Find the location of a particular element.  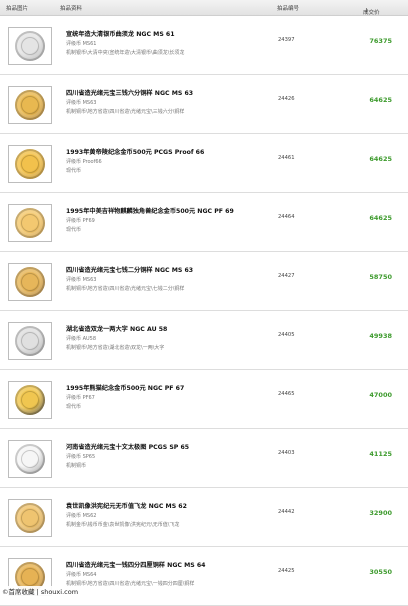

lot-number: 24397 is located at coordinates (286, 40).